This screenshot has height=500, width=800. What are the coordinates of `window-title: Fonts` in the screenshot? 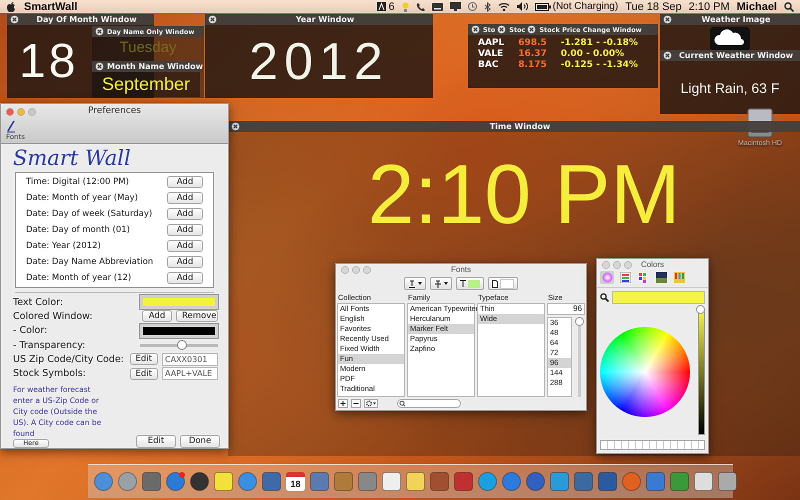 It's located at (460, 269).